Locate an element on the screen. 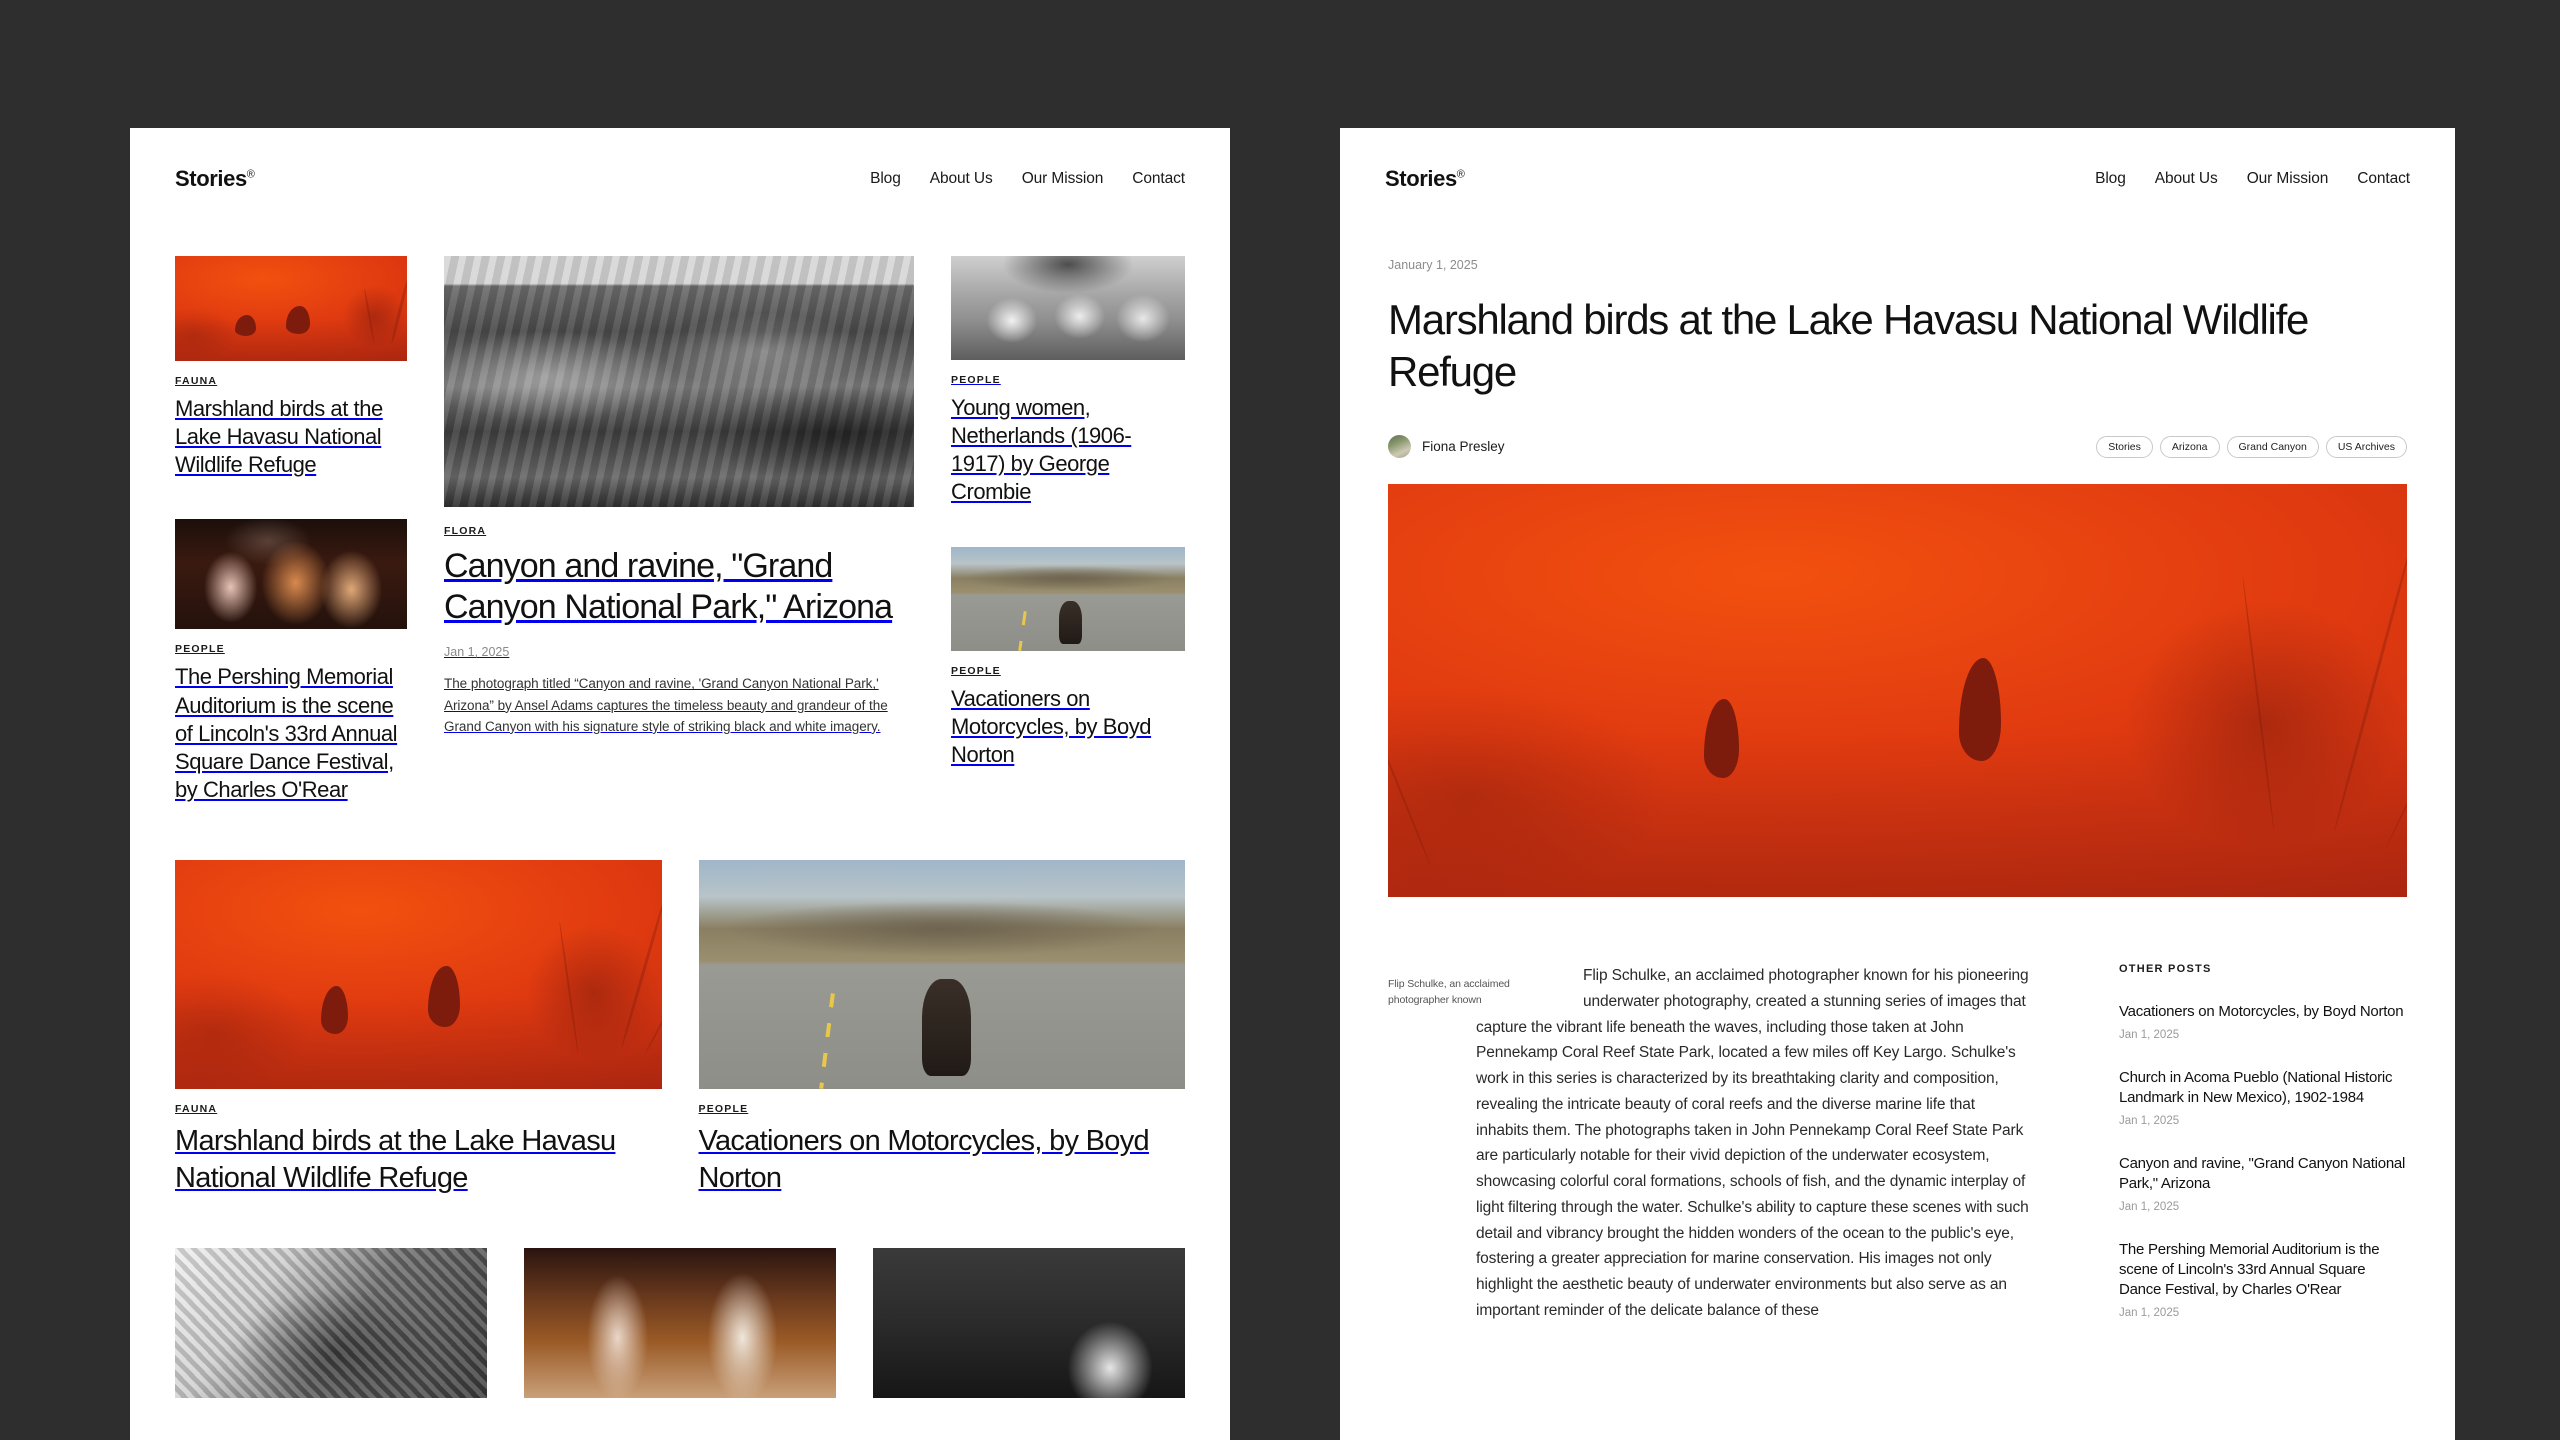 Image resolution: width=2560 pixels, height=1440 pixels. site-logo-article: Stories® is located at coordinates (1425, 179).